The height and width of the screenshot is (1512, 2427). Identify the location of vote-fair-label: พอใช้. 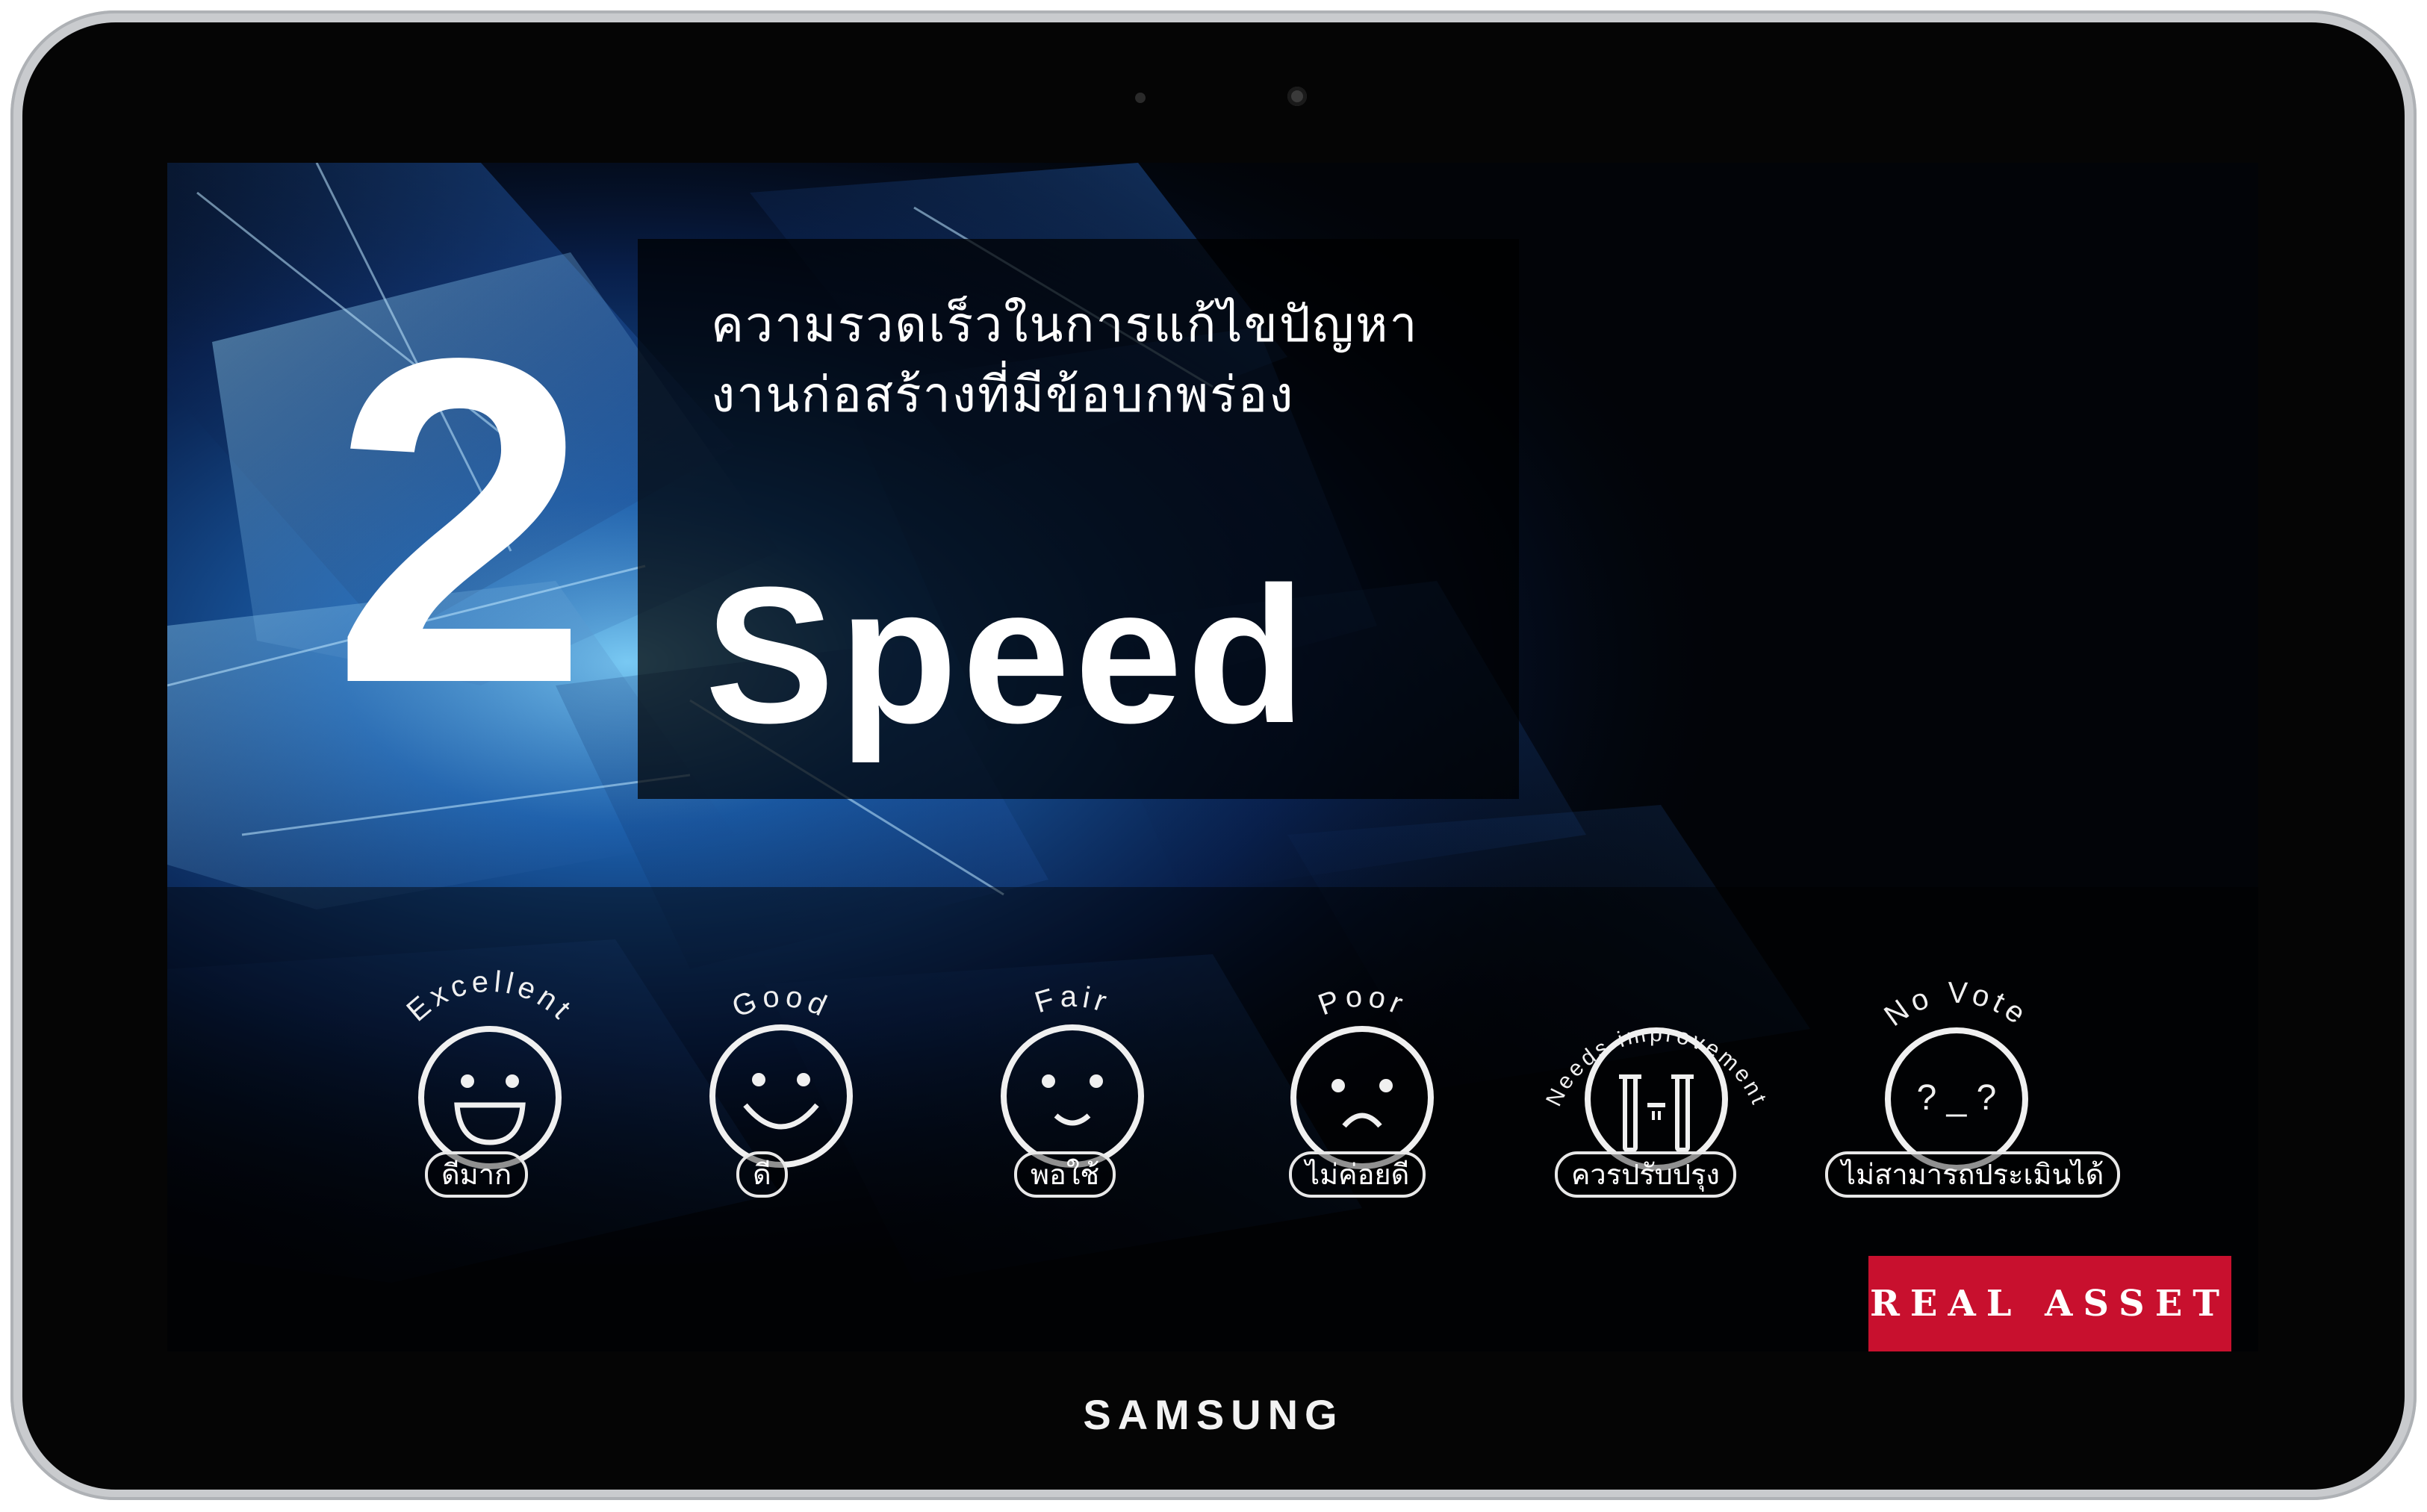
(1065, 1174).